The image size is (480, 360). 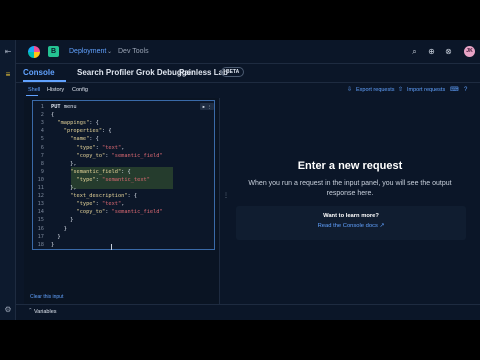 What do you see at coordinates (64, 107) in the screenshot?
I see `code-text: PUT menu` at bounding box center [64, 107].